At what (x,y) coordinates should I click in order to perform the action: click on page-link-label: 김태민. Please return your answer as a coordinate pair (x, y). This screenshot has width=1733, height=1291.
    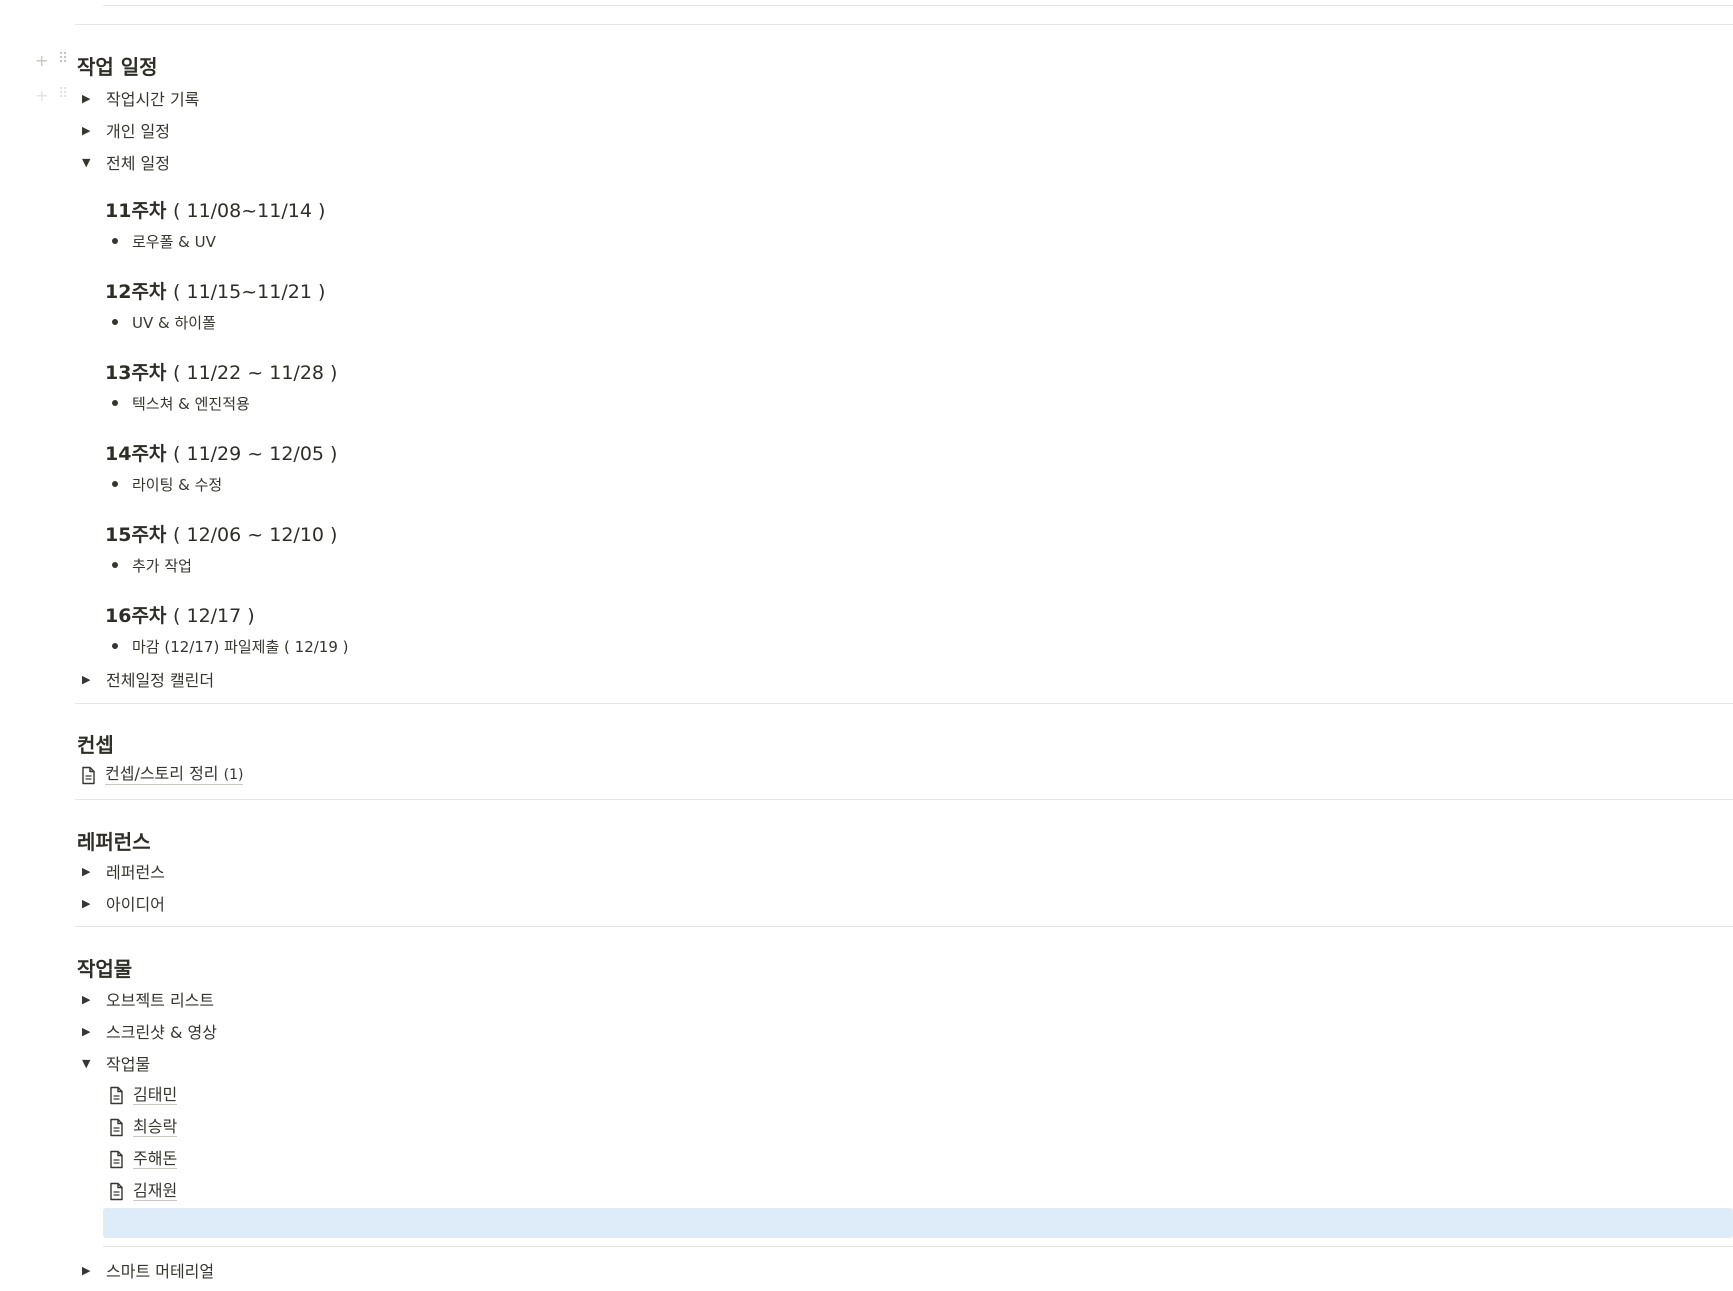
    Looking at the image, I should click on (155, 1094).